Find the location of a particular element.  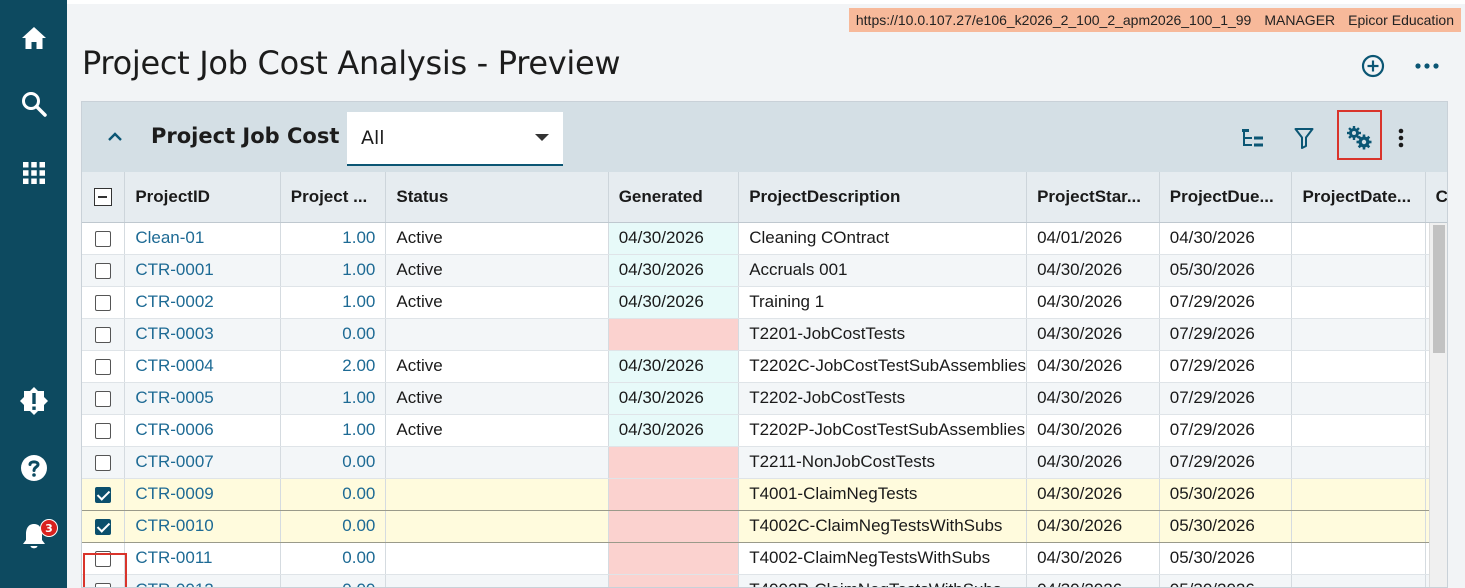

filter-select-value: All is located at coordinates (373, 138).